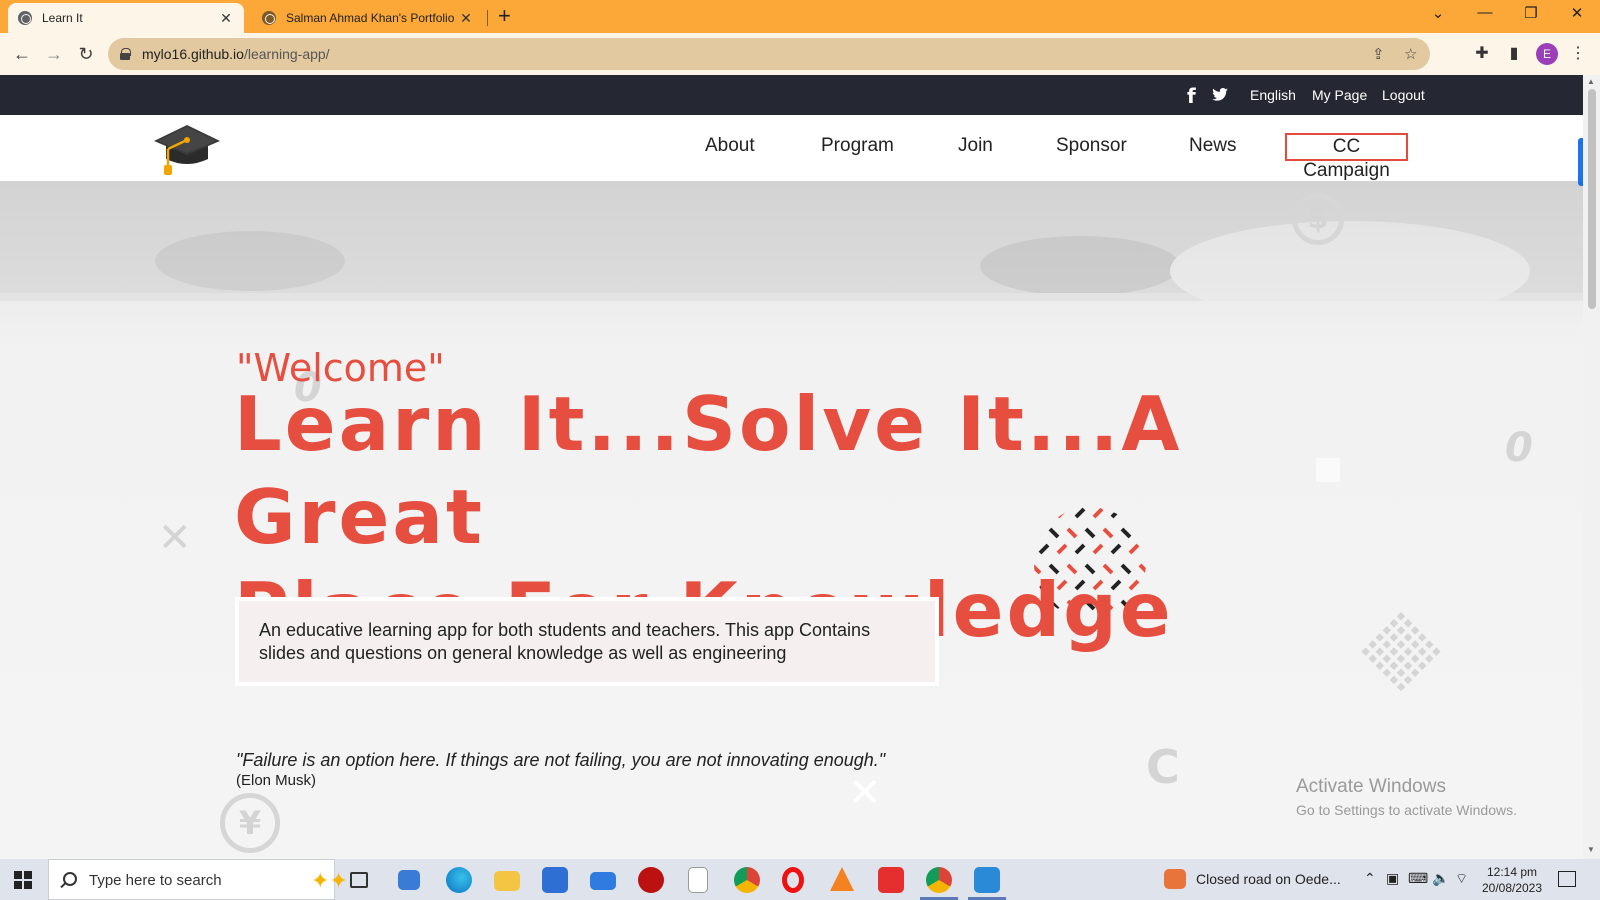 This screenshot has height=900, width=1600. I want to click on share-icon: ⇪, so click(1378, 54).